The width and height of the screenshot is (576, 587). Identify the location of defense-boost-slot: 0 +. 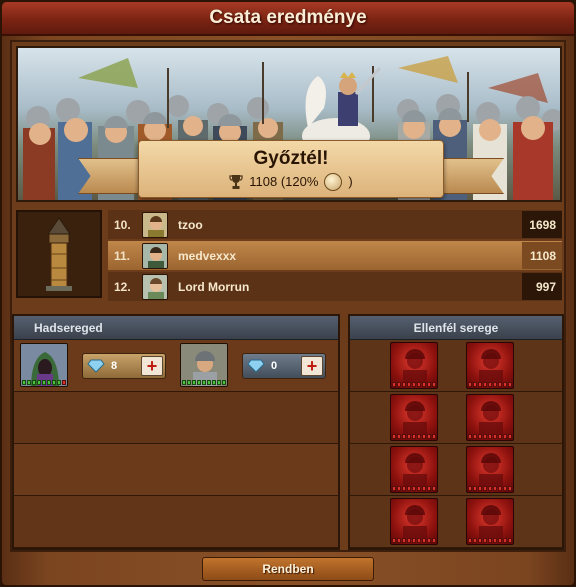
(284, 366).